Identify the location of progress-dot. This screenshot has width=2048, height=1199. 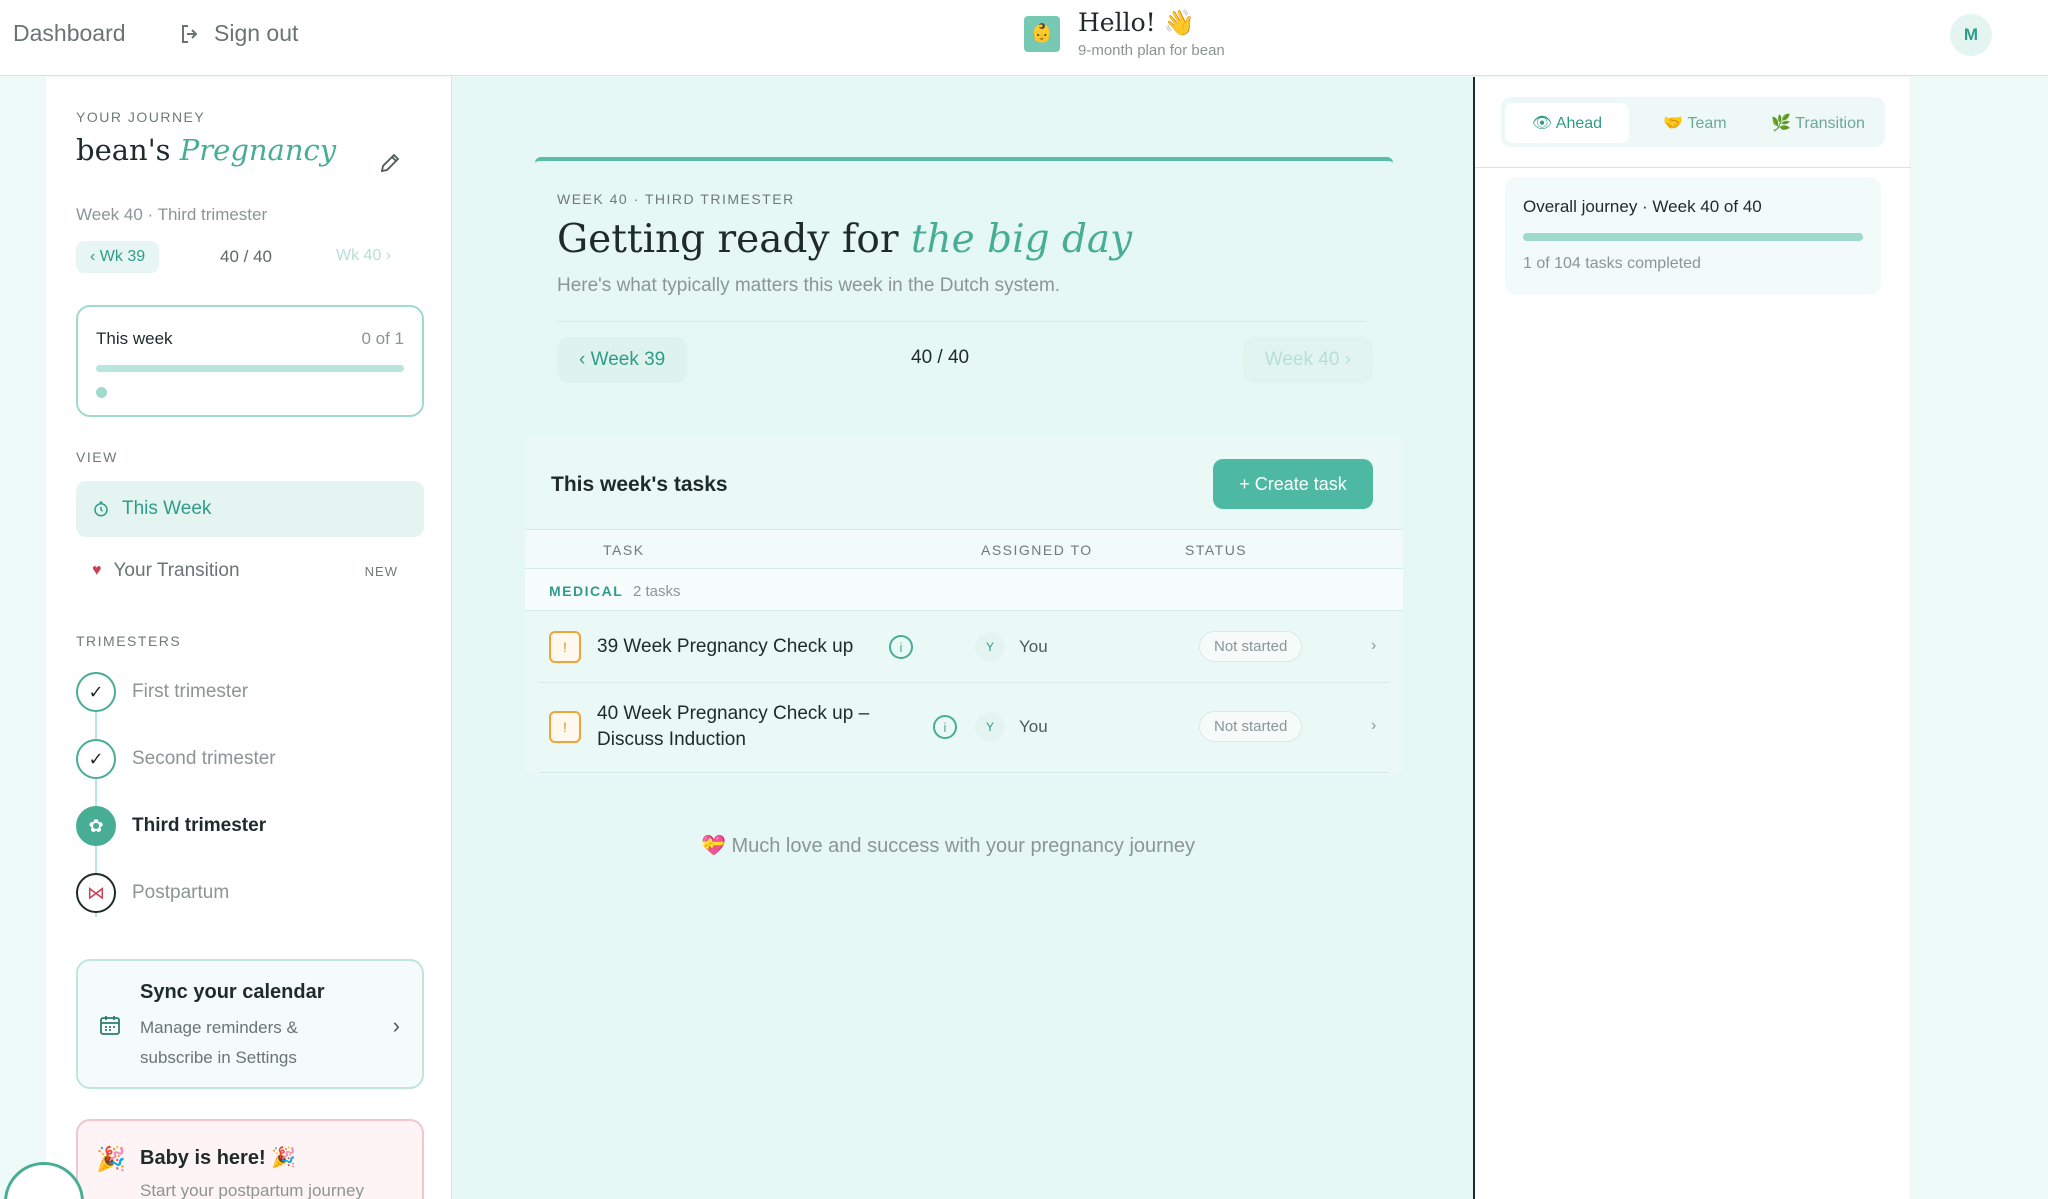
(101, 392).